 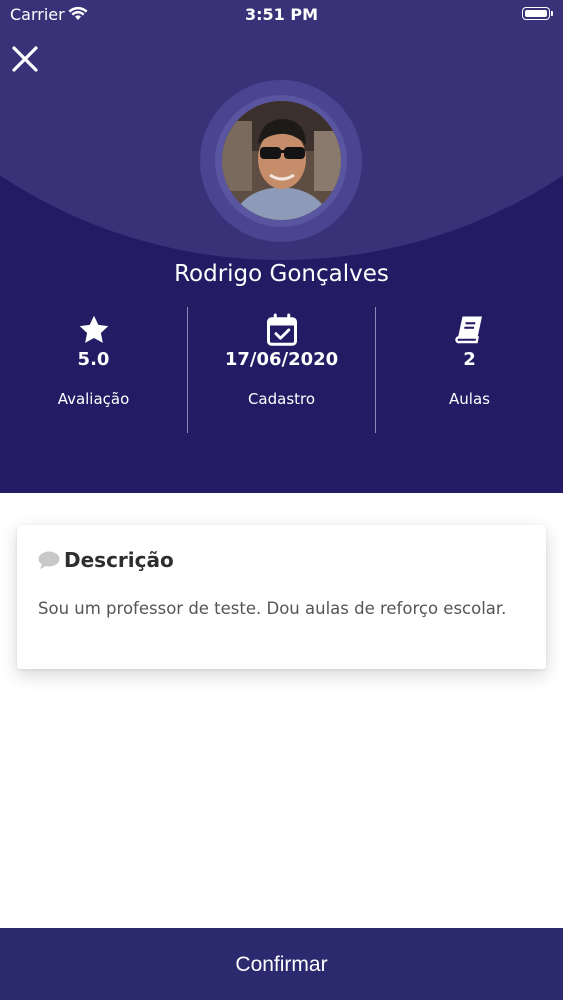 I want to click on chat-bubble-icon, so click(x=49, y=560).